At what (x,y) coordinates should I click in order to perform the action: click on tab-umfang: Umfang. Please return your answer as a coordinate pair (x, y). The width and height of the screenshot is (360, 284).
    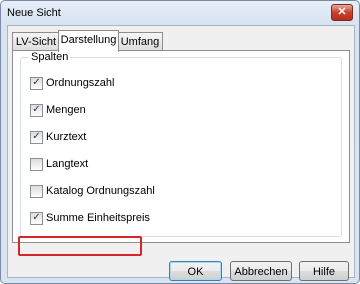
    Looking at the image, I should click on (140, 41).